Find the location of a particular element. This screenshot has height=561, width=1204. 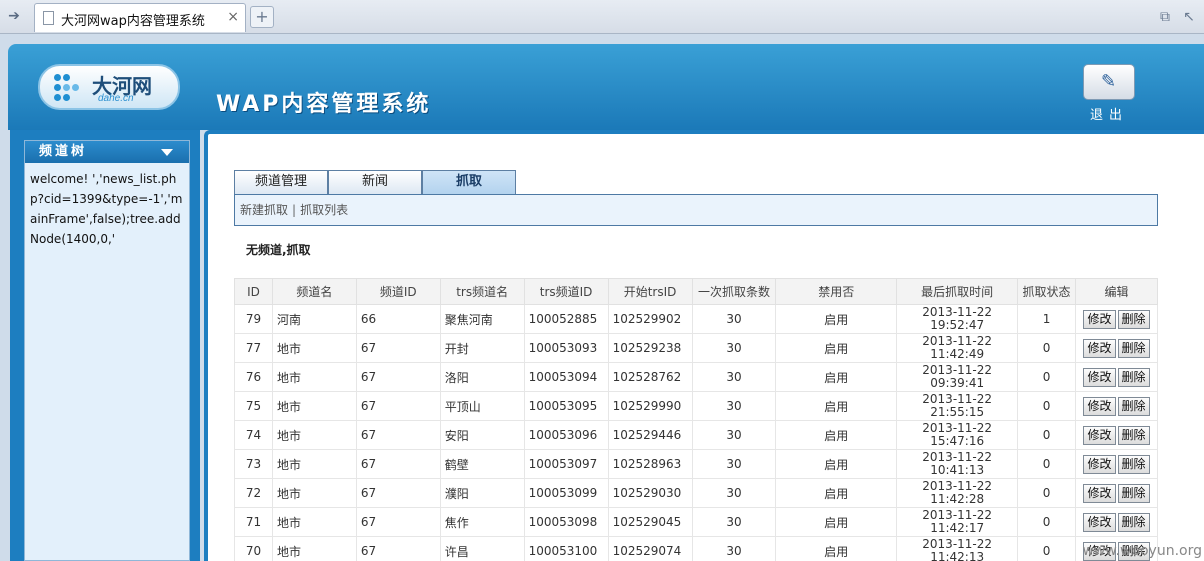

col-start-id: 开始trsID is located at coordinates (650, 291).